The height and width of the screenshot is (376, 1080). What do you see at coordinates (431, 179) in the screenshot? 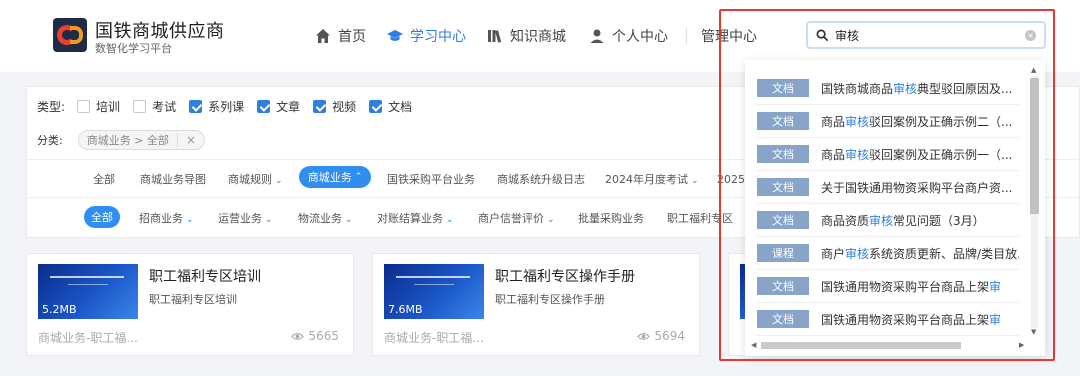
I see `category-procurement: 国铁采购平台业务` at bounding box center [431, 179].